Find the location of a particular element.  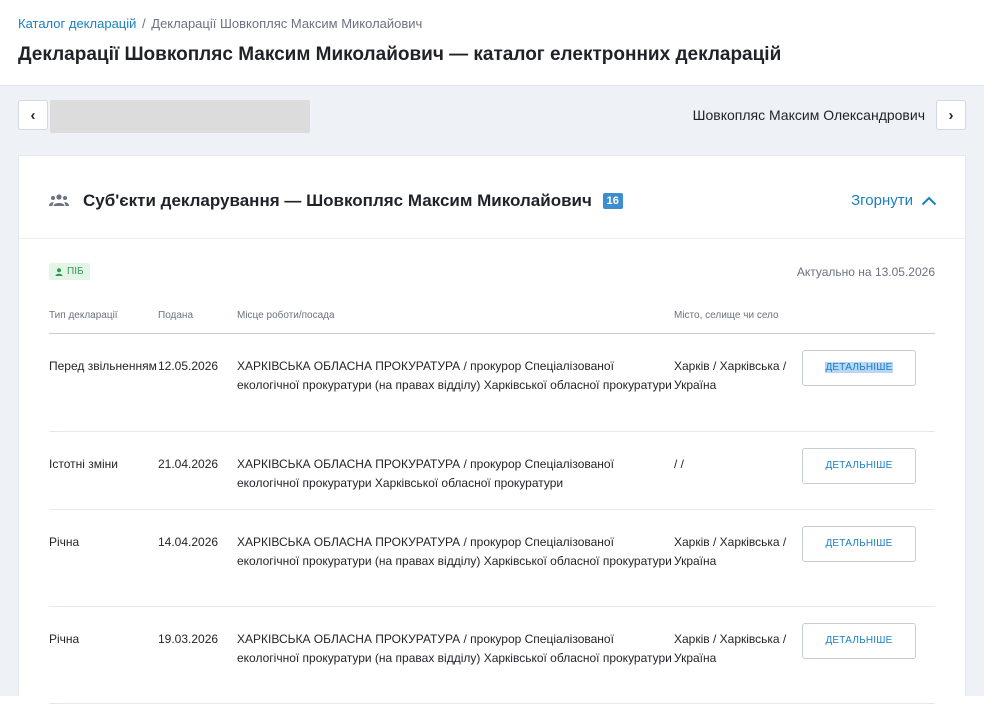

column-header-city: Місто, селище чи село is located at coordinates (726, 315).